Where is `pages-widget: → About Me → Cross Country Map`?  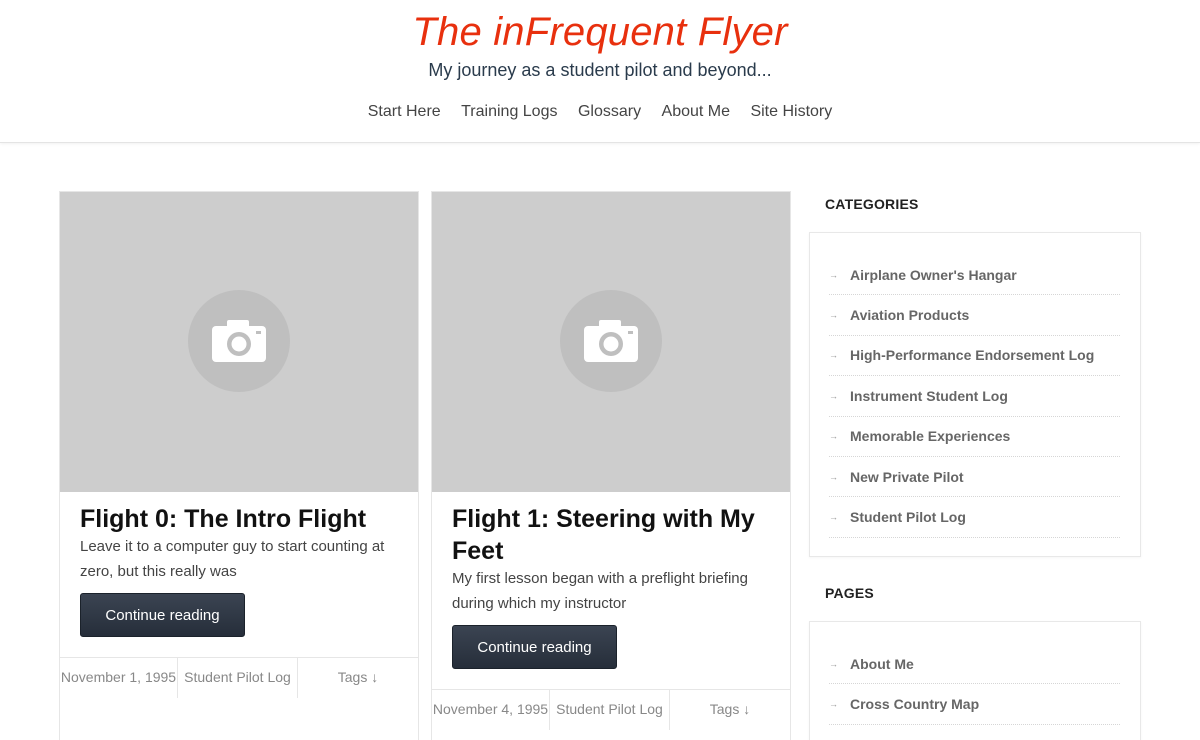
pages-widget: → About Me → Cross Country Map is located at coordinates (975, 680).